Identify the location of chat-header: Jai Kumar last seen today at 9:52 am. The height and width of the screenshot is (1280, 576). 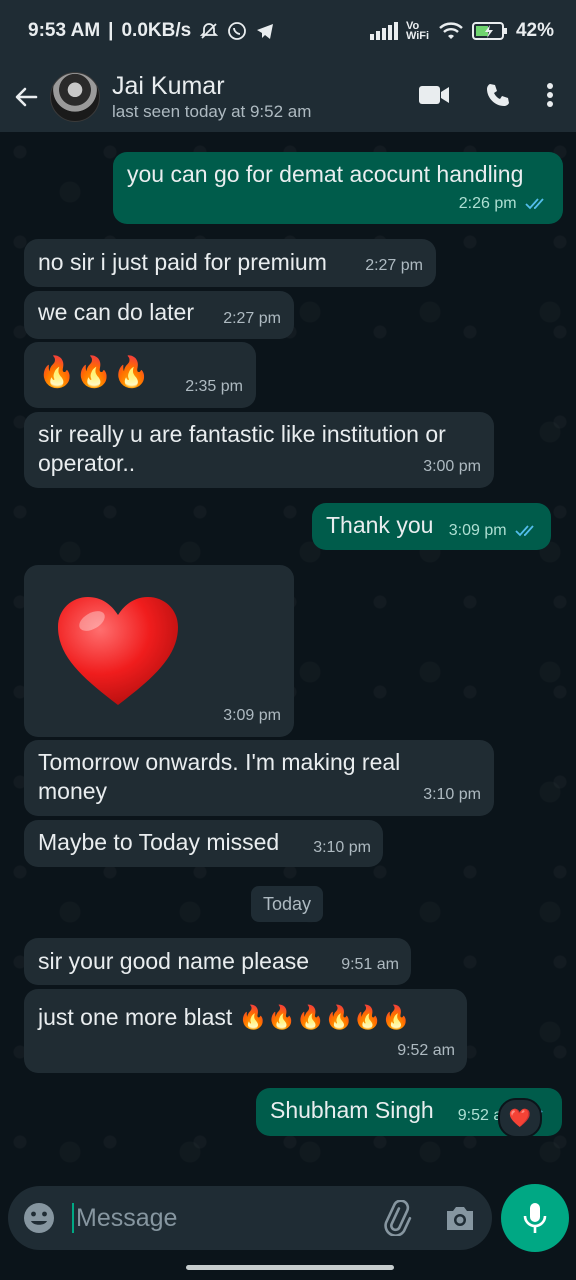
(288, 97).